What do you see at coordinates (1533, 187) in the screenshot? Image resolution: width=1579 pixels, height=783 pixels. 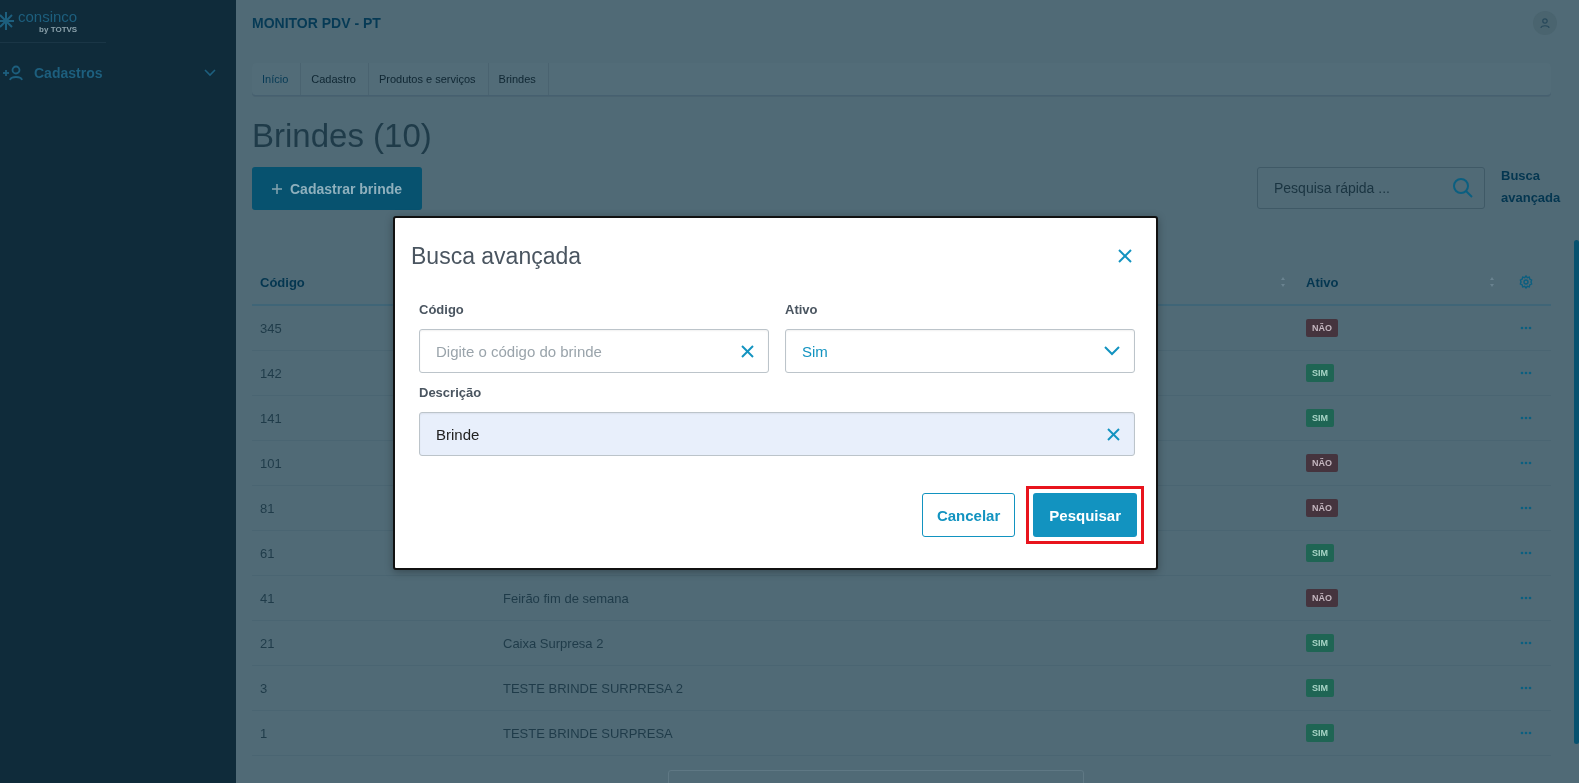 I see `advanced-search-link: Busca avançada` at bounding box center [1533, 187].